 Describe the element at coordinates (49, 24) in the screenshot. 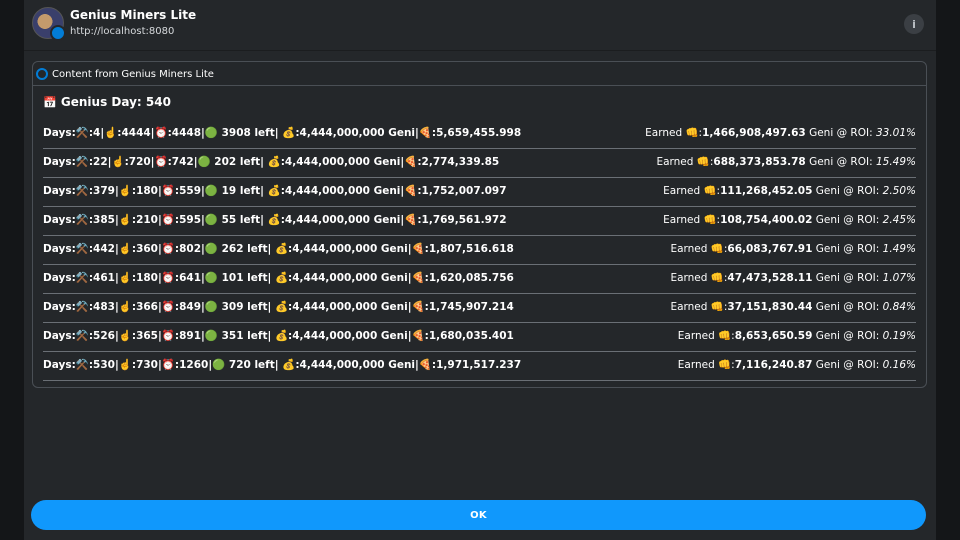

I see `snap-avatar` at that location.